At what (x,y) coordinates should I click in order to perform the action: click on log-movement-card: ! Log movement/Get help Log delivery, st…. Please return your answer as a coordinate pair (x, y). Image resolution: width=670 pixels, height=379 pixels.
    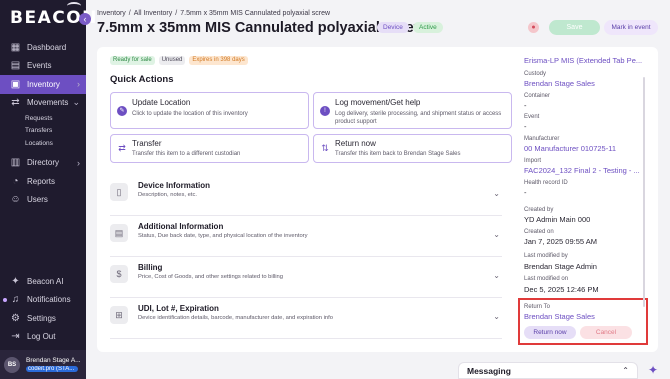
    Looking at the image, I should click on (412, 110).